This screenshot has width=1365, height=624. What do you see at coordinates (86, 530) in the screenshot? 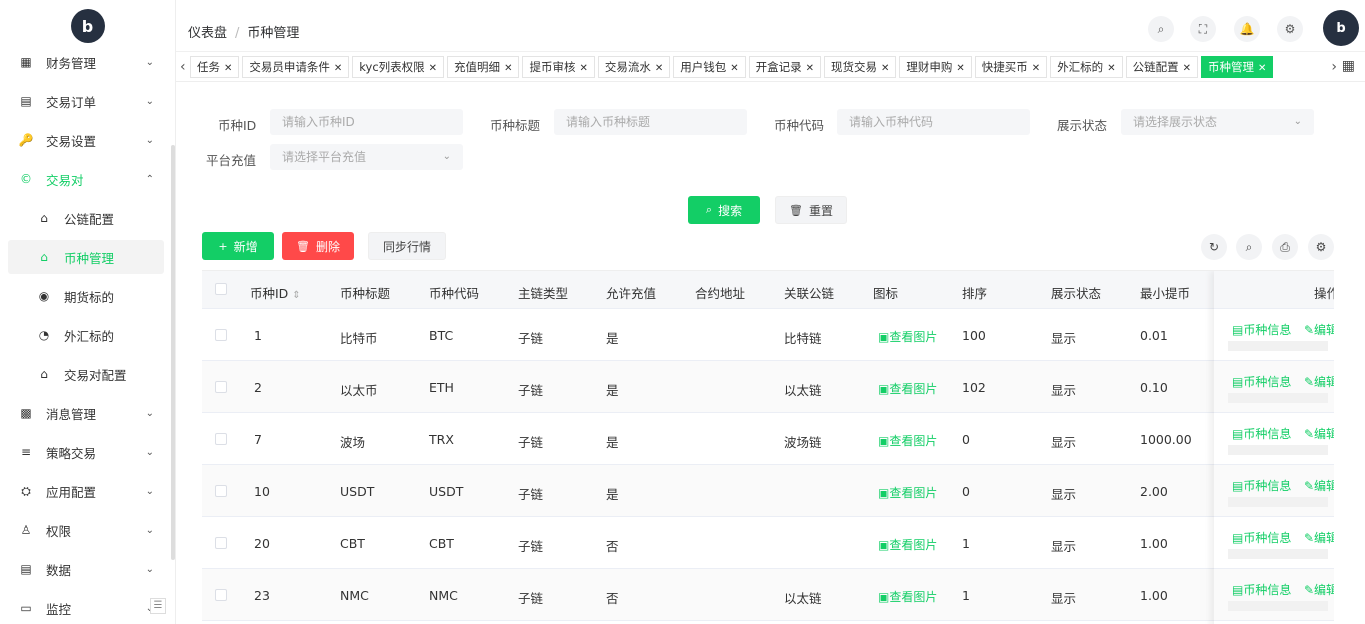
I see `sidebar-item-permissions: ♙ 权限 ⌄` at bounding box center [86, 530].